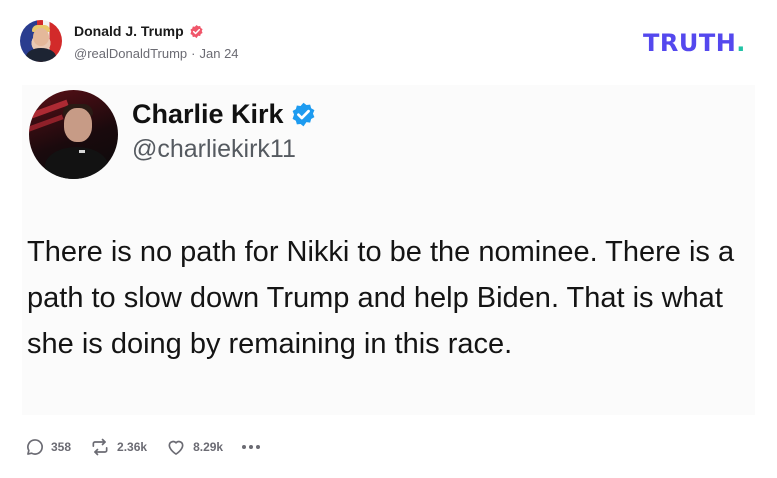 The width and height of the screenshot is (777, 478). Describe the element at coordinates (130, 53) in the screenshot. I see `author-handle: @realDonaldTrump` at that location.